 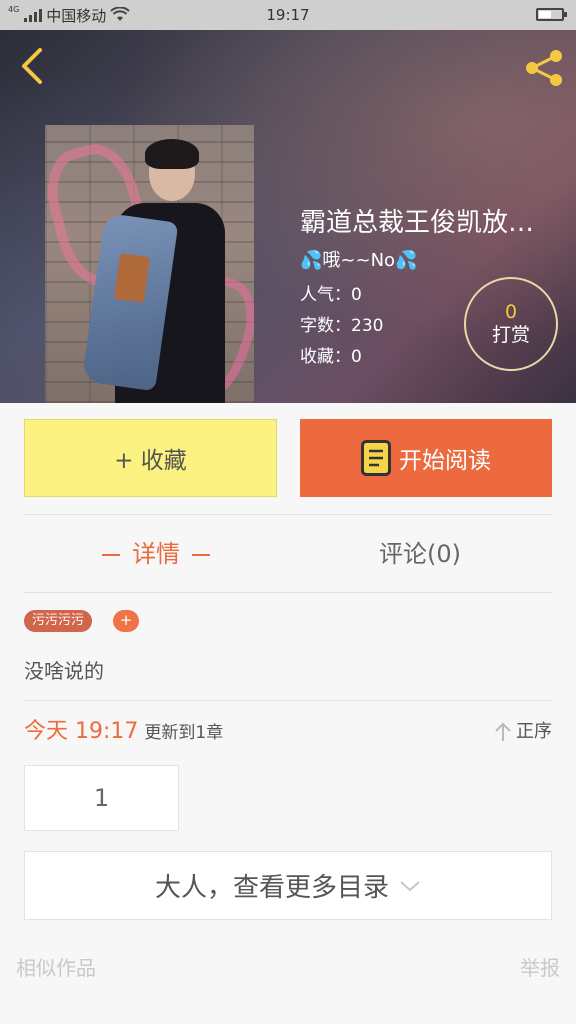 I want to click on author-name: 💦哦~~No💦, so click(x=358, y=259).